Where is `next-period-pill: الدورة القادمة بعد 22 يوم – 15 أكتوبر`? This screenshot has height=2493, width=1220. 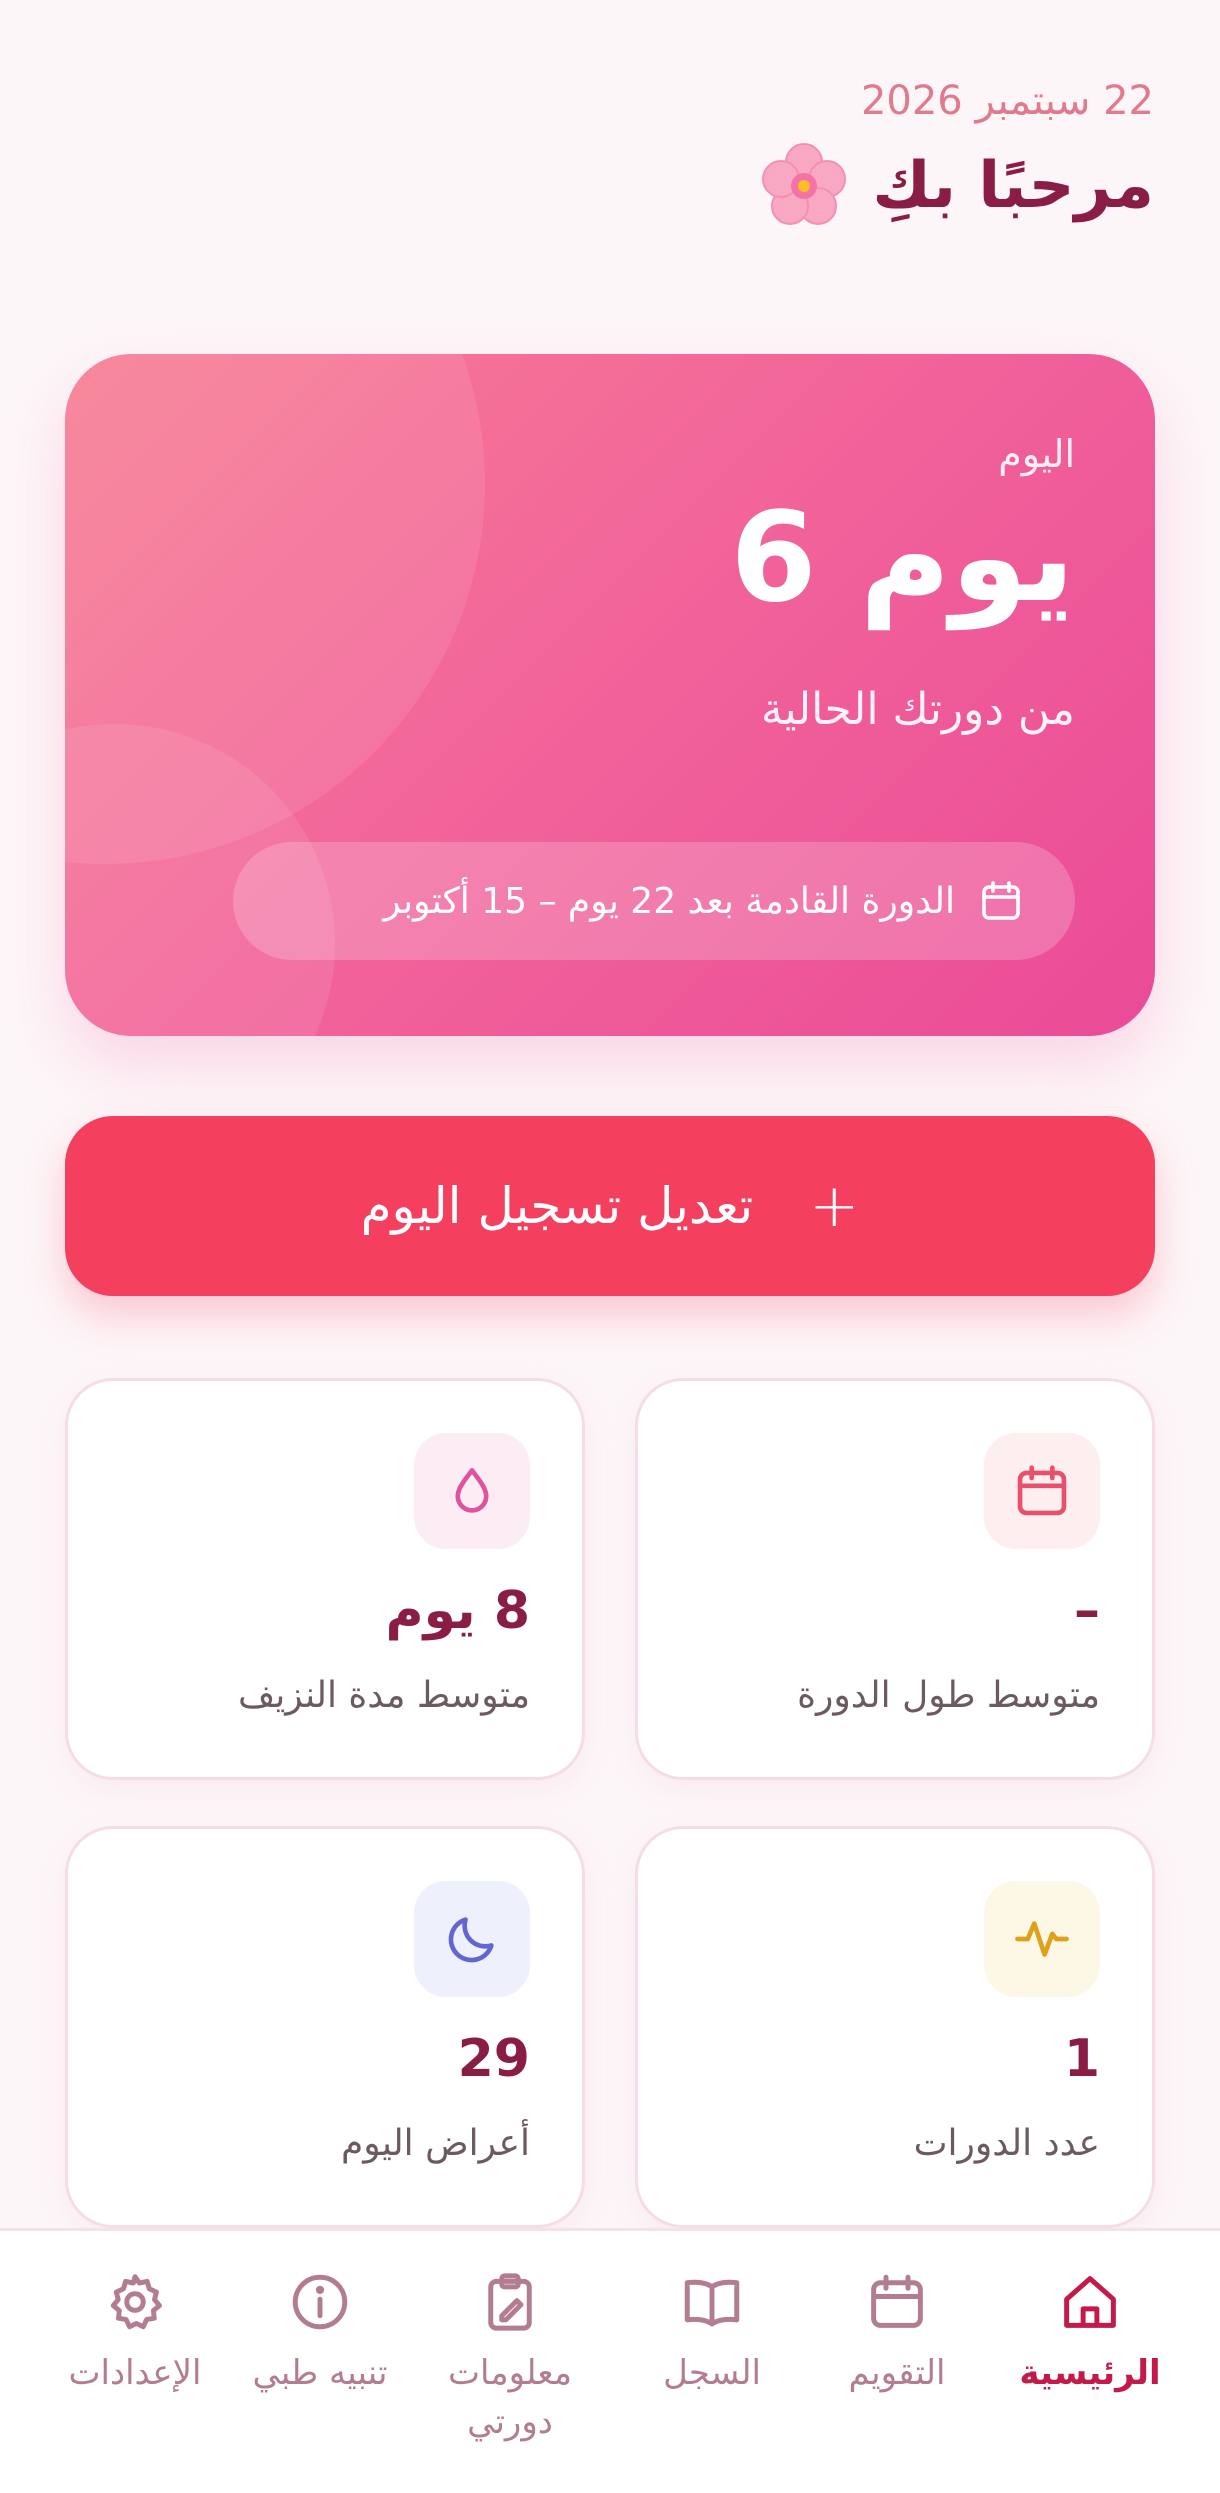 next-period-pill: الدورة القادمة بعد 22 يوم – 15 أكتوبر is located at coordinates (654, 901).